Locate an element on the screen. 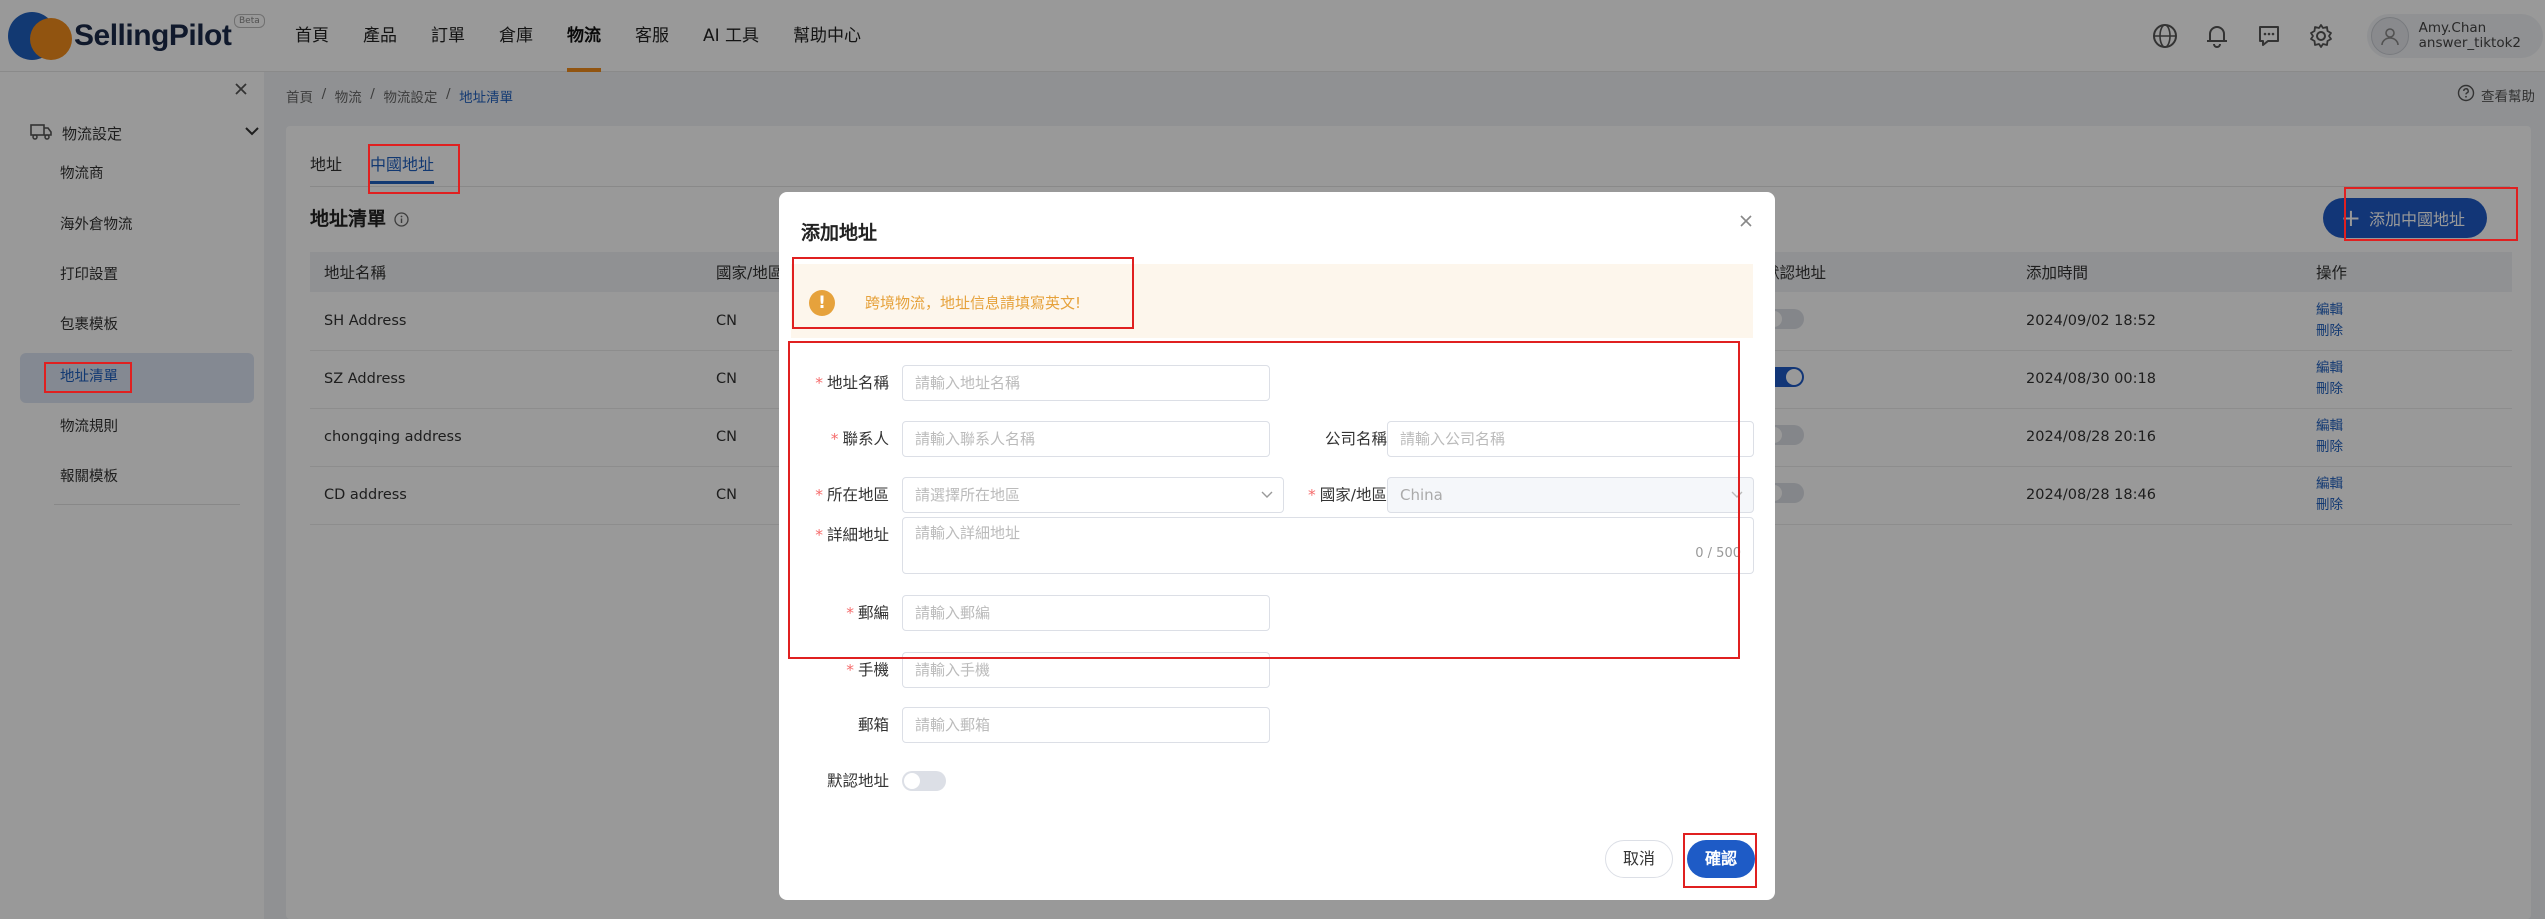  warning-text: 跨境物流，地址信息請填寫英文! is located at coordinates (973, 303).